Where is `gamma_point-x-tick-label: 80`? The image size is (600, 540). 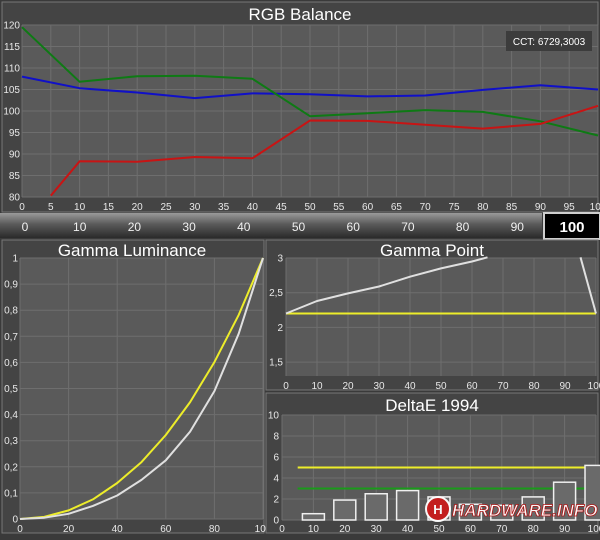
gamma_point-x-tick-label: 80 is located at coordinates (534, 386).